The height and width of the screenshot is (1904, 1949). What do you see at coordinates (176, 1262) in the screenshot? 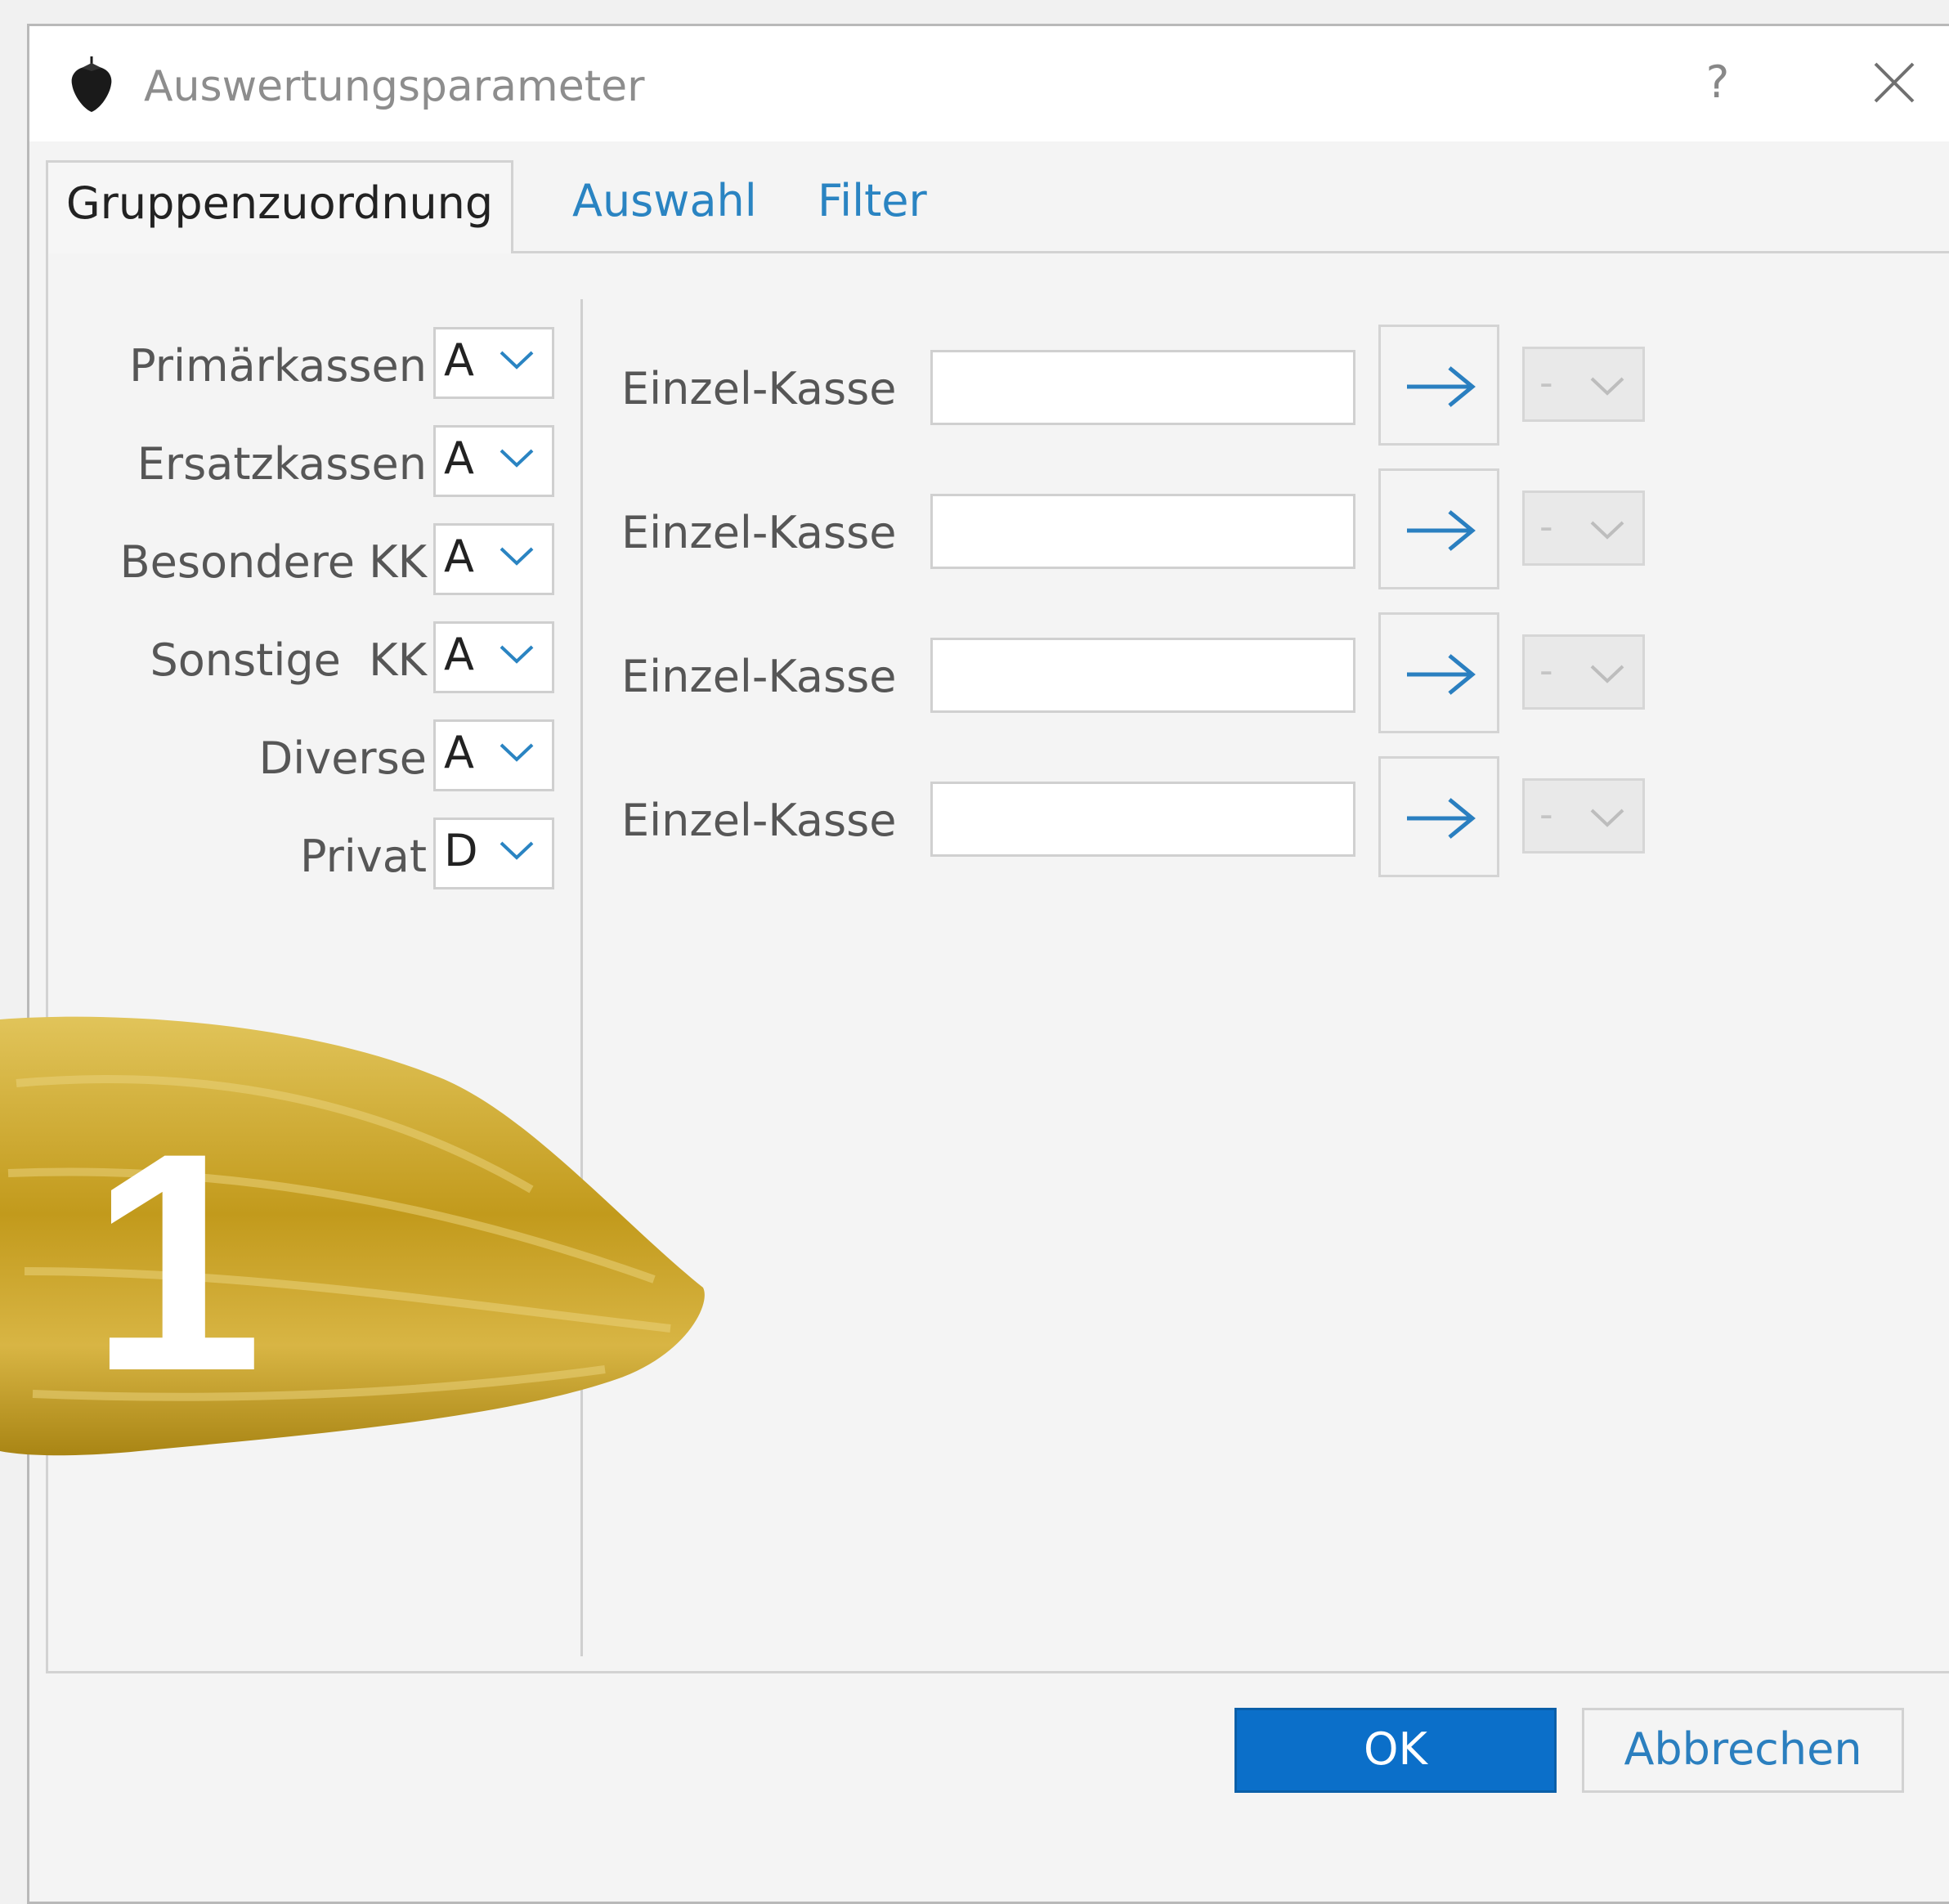
I see `step-number: 1` at bounding box center [176, 1262].